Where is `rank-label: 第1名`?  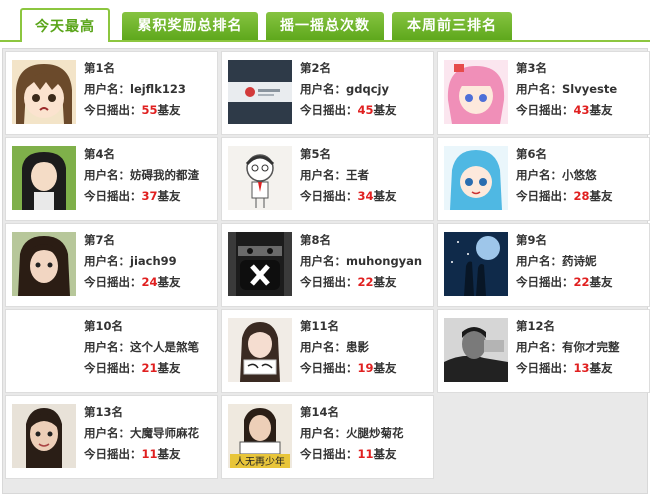 rank-label: 第1名 is located at coordinates (100, 68).